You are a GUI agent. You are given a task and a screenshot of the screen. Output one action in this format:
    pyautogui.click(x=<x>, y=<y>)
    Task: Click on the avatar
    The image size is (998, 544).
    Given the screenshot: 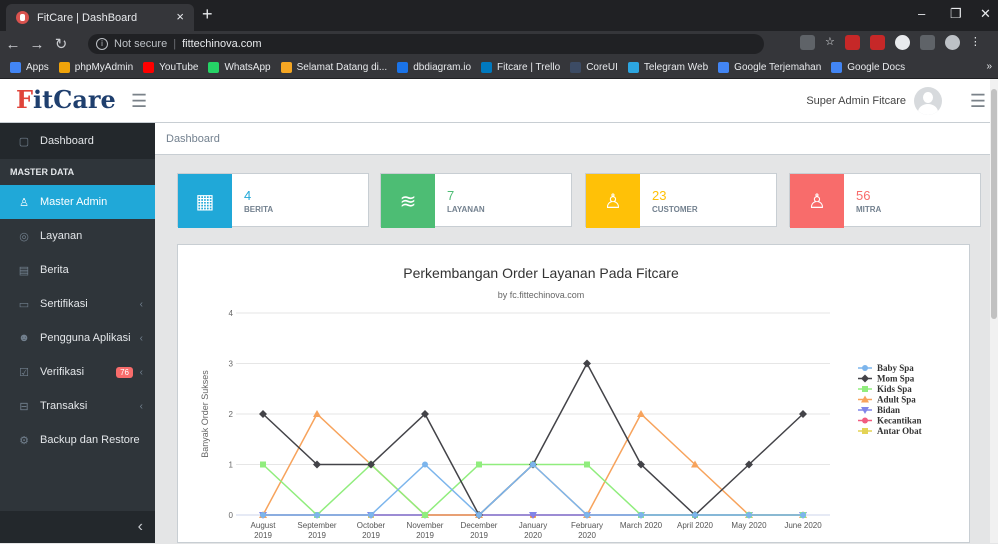 What is the action you would take?
    pyautogui.click(x=928, y=101)
    